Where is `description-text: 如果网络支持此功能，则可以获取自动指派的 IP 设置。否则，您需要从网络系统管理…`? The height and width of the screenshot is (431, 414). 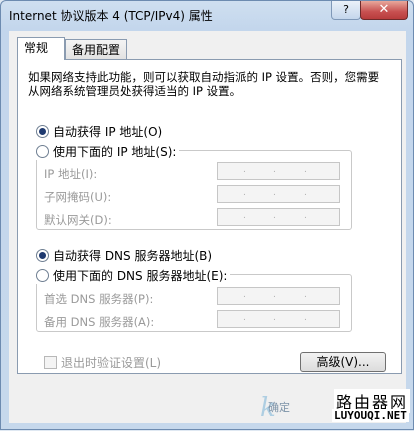 description-text: 如果网络支持此功能，则可以获取自动指派的 IP 设置。否则，您需要从网络系统管理… is located at coordinates (204, 84).